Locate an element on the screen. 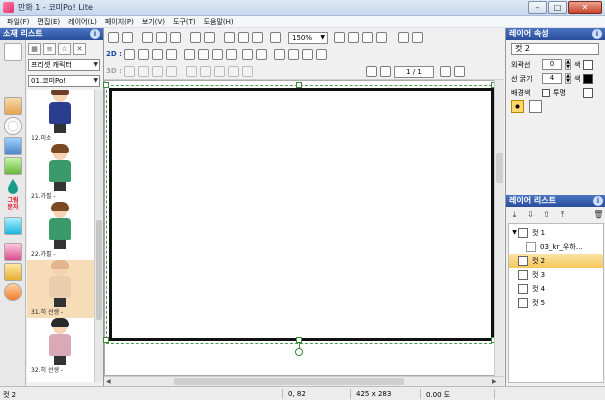 The width and height of the screenshot is (605, 400). material-list-scrollbar is located at coordinates (98, 236).